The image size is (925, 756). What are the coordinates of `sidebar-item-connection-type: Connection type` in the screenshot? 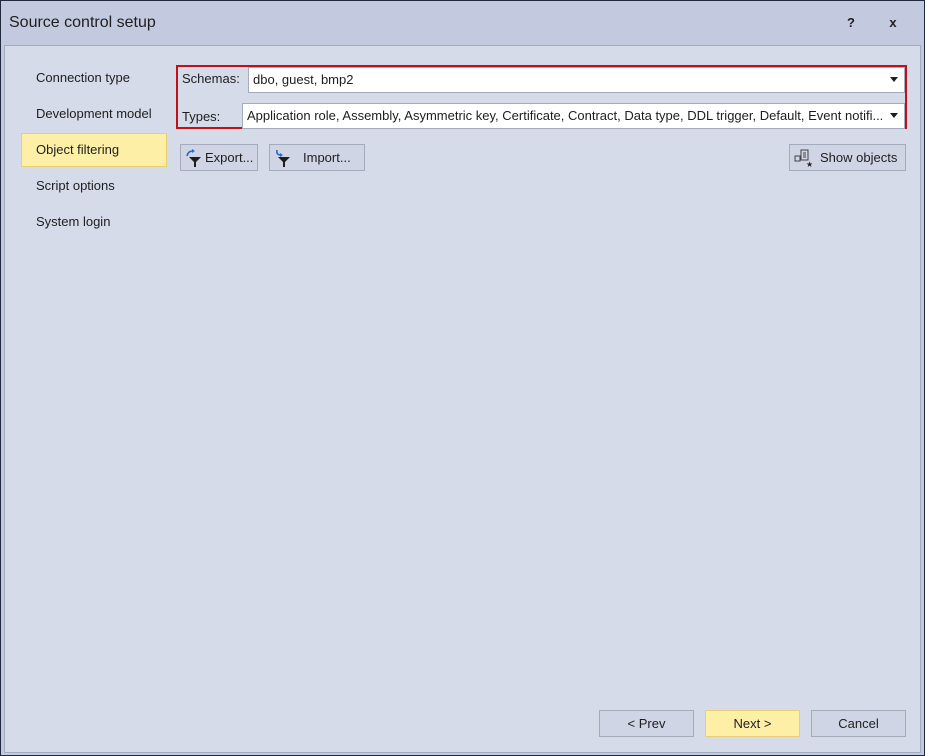 It's located at (94, 78).